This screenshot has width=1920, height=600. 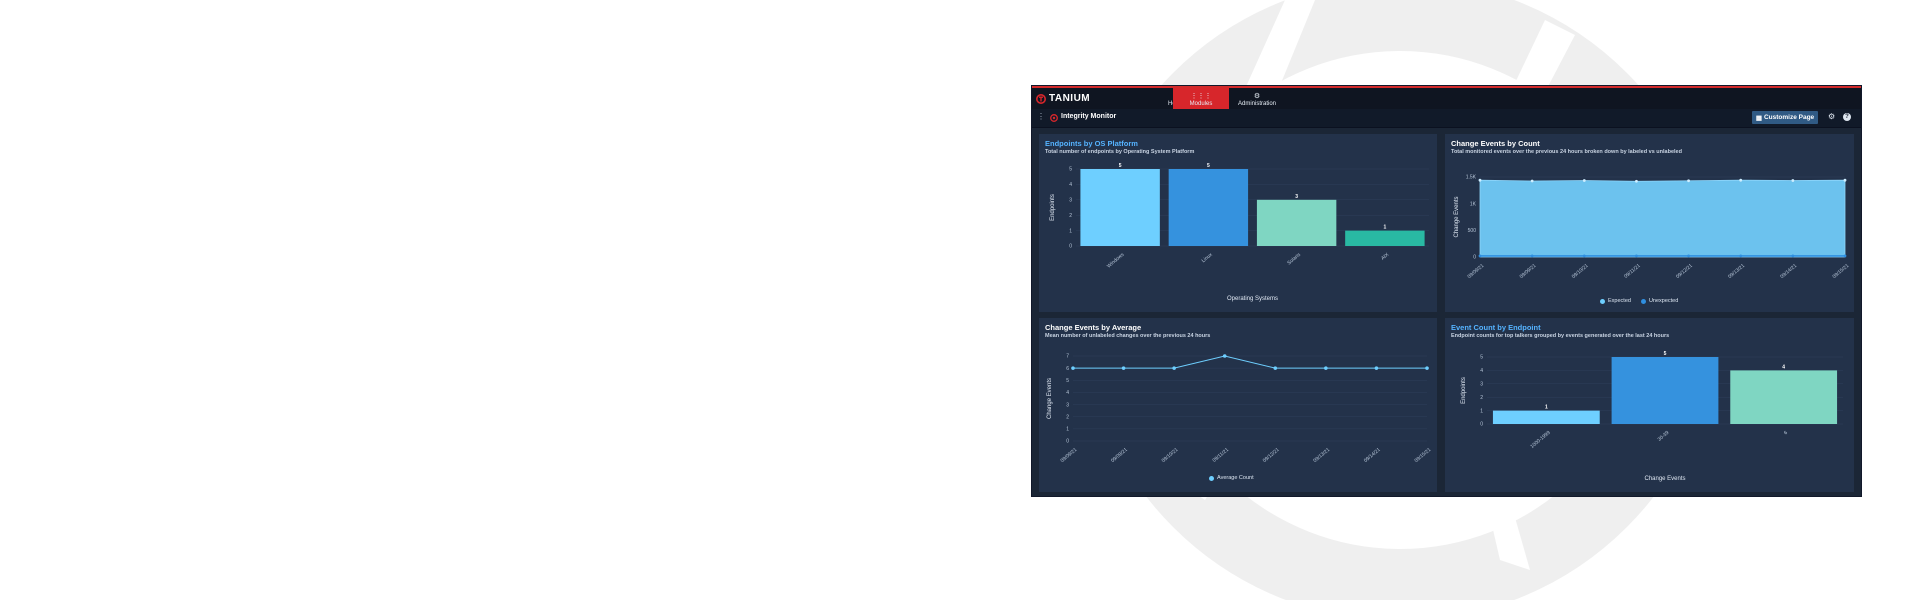 What do you see at coordinates (1041, 98) in the screenshot?
I see `tanium-logo-icon` at bounding box center [1041, 98].